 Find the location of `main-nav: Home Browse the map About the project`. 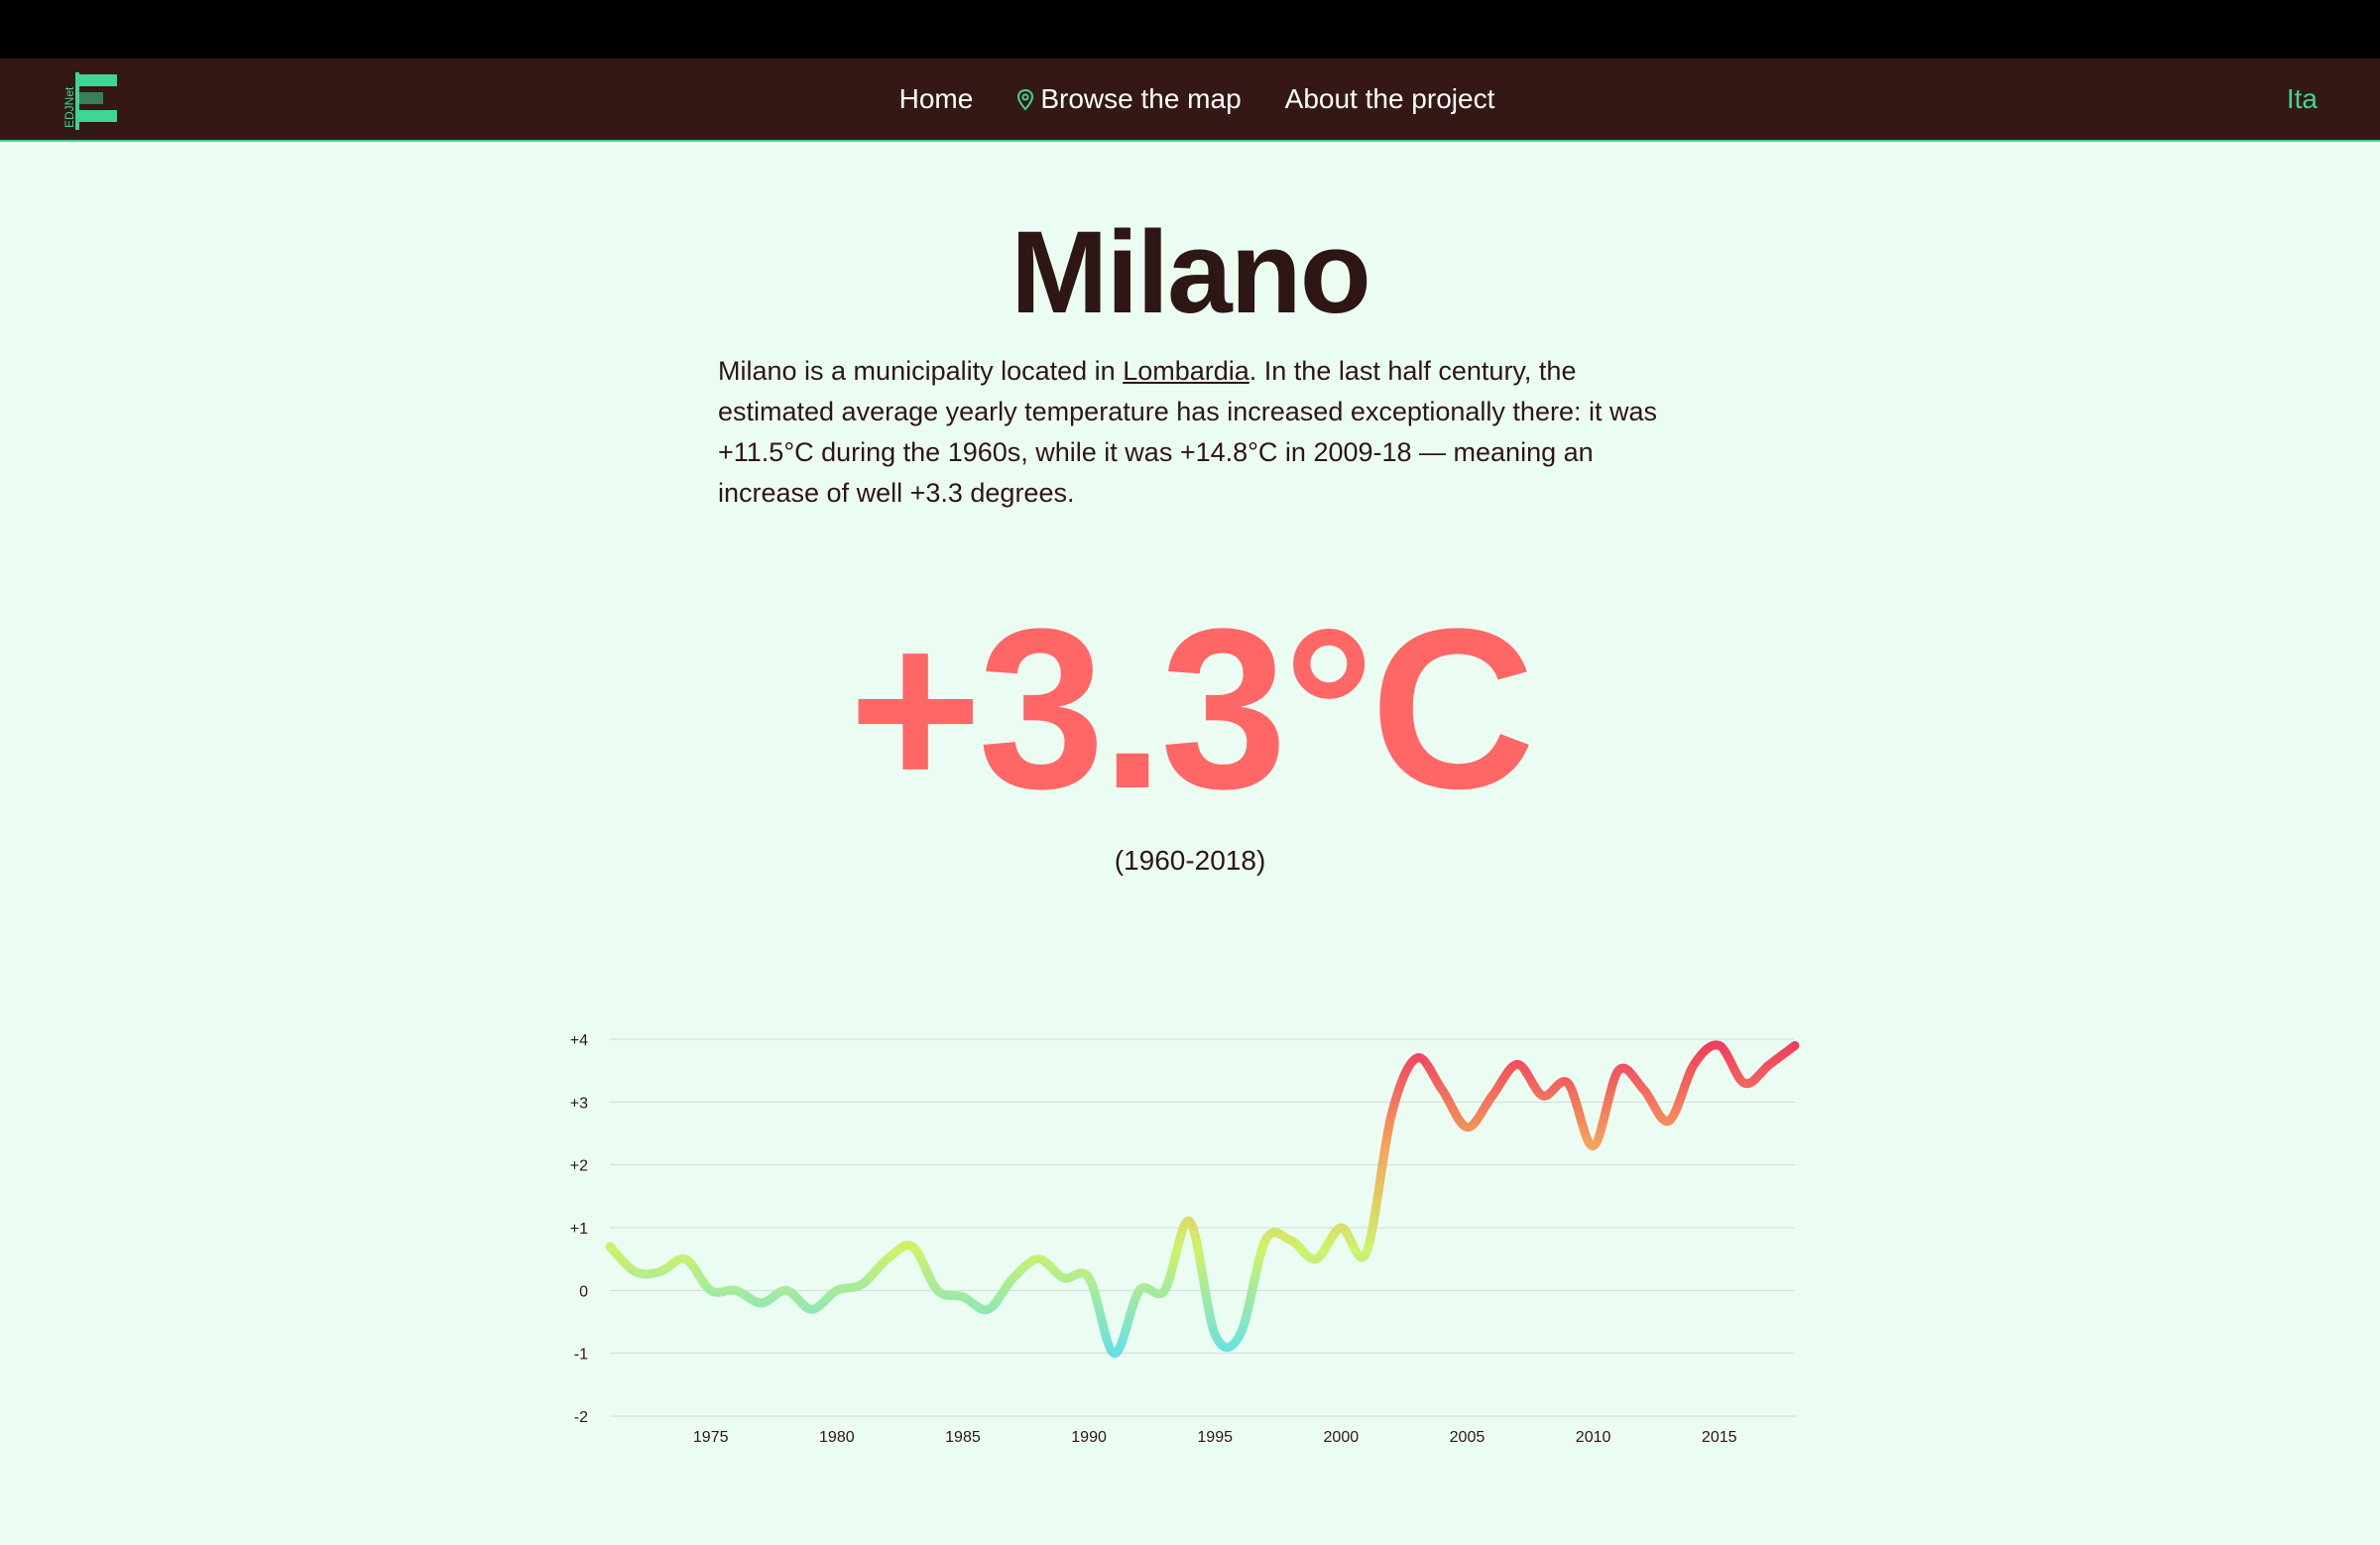

main-nav: Home Browse the map About the project is located at coordinates (1190, 100).